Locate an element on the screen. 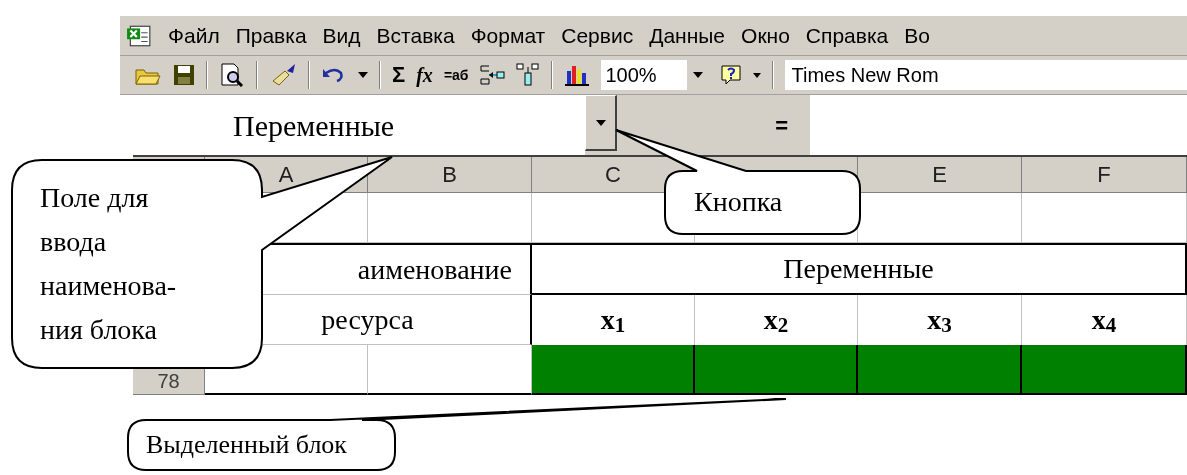 Image resolution: width=1187 pixels, height=475 pixels. menu-item: Справка is located at coordinates (847, 35).